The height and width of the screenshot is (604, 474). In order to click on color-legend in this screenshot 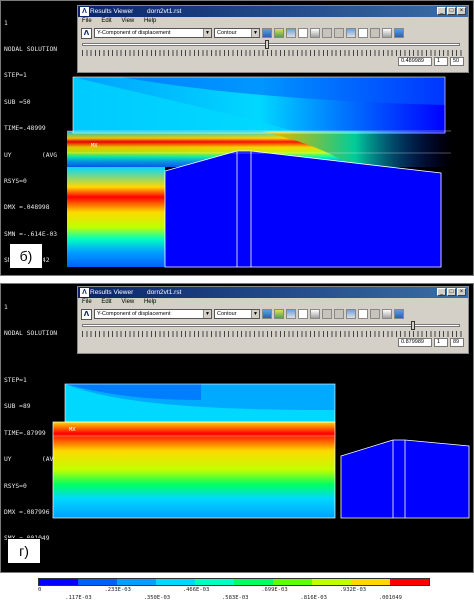, I will do `click(234, 582)`.